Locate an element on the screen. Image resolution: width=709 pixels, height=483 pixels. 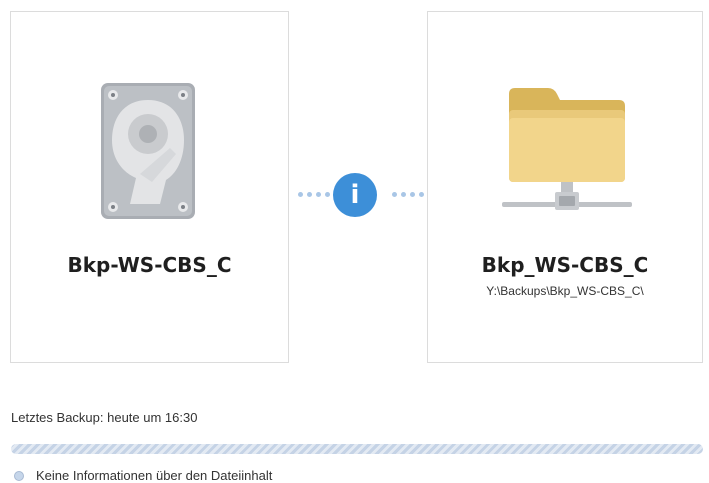
info-button: i is located at coordinates (355, 195).